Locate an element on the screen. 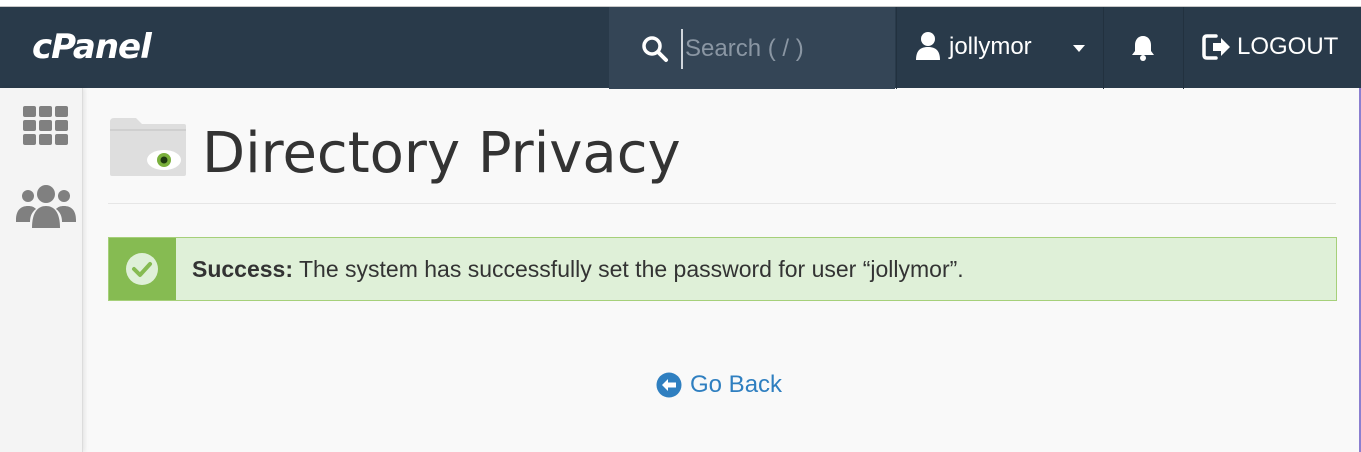 This screenshot has width=1361, height=452. page-title: Directory Privacy is located at coordinates (441, 153).